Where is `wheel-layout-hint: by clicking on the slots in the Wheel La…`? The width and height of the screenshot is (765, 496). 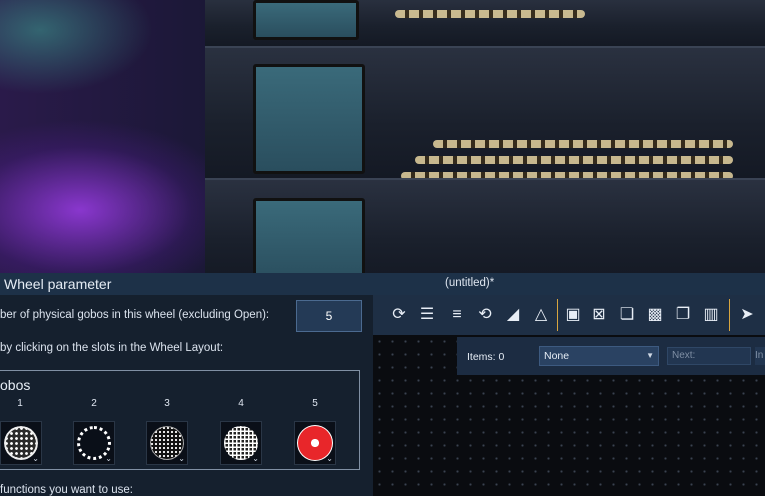 wheel-layout-hint: by clicking on the slots in the Wheel La… is located at coordinates (112, 348).